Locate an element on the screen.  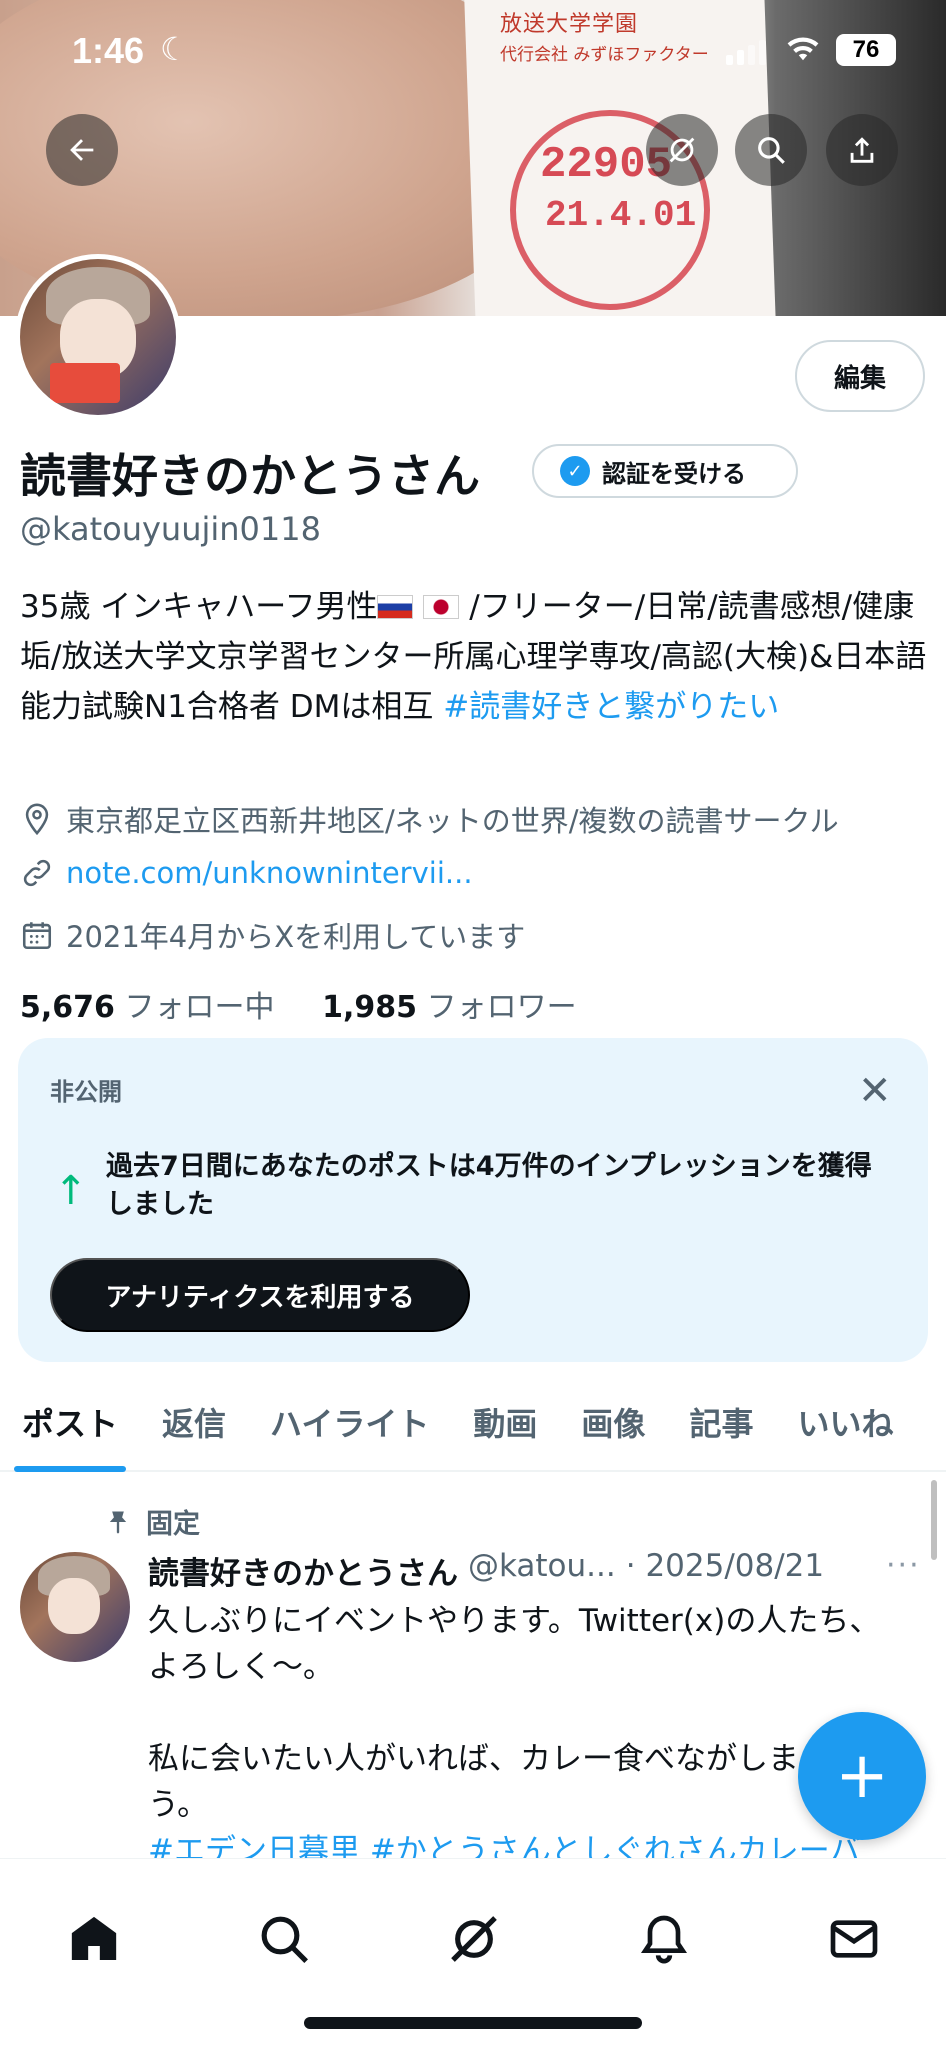
pinned-indicator: 固定 is located at coordinates (152, 1521).